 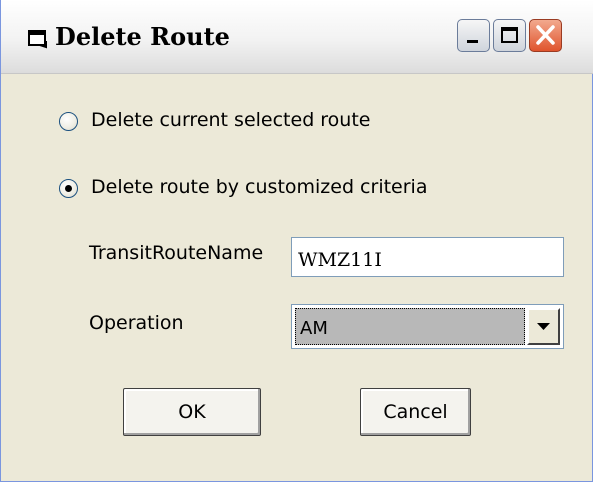 What do you see at coordinates (259, 187) in the screenshot?
I see `delete-by-criteria-label: Delete route by customized criteria` at bounding box center [259, 187].